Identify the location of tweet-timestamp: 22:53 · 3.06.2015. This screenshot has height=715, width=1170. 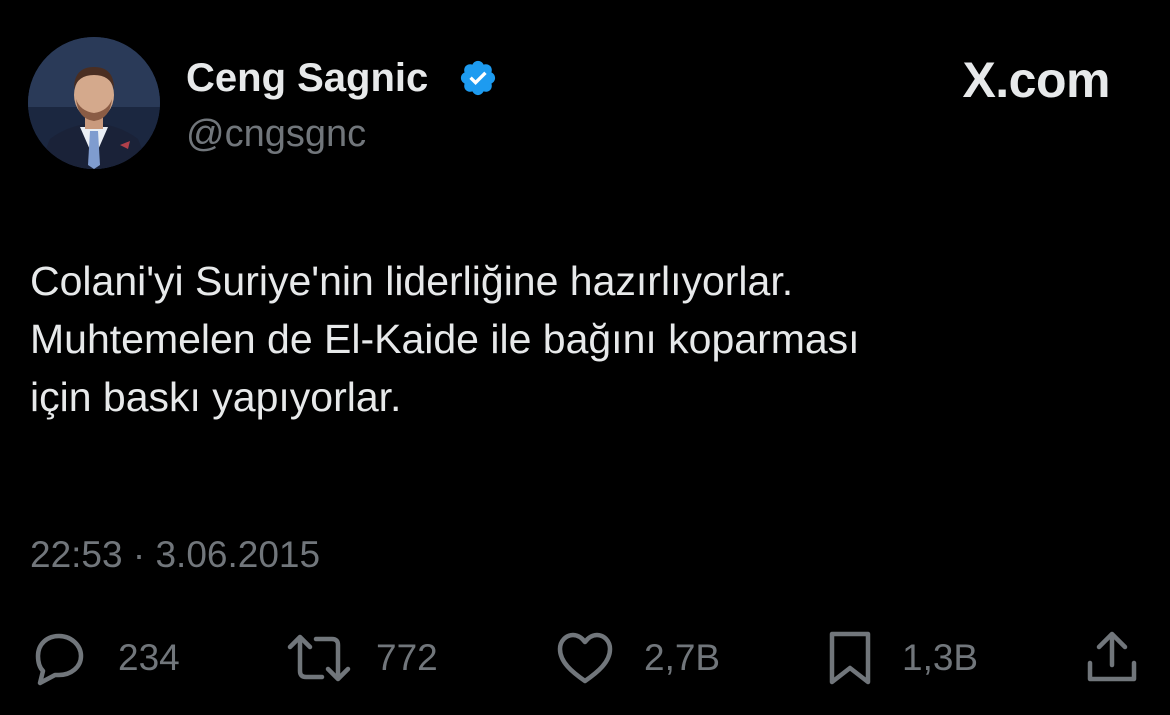
(175, 555).